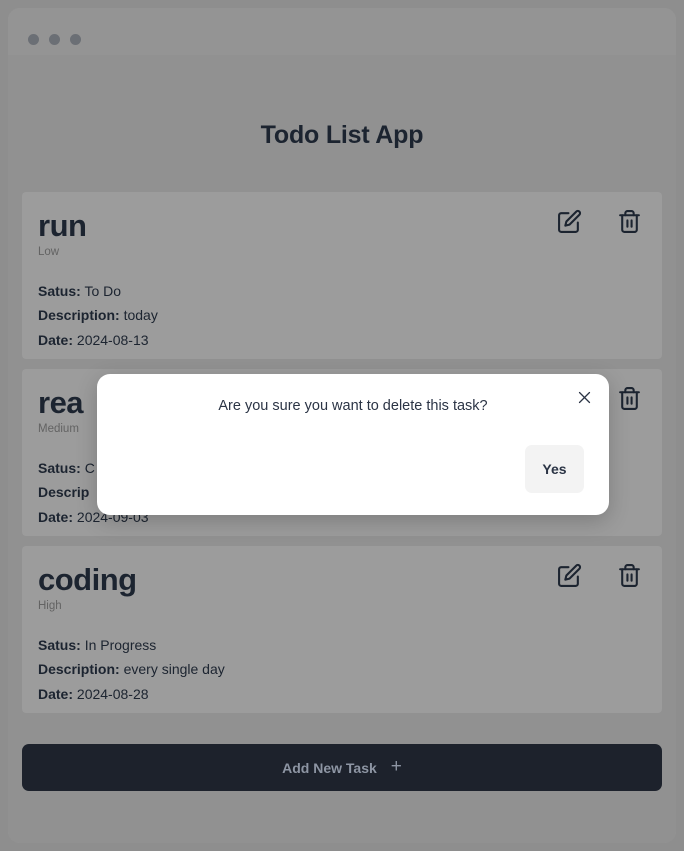  Describe the element at coordinates (64, 492) in the screenshot. I see `task-description-label: Descrip` at that location.